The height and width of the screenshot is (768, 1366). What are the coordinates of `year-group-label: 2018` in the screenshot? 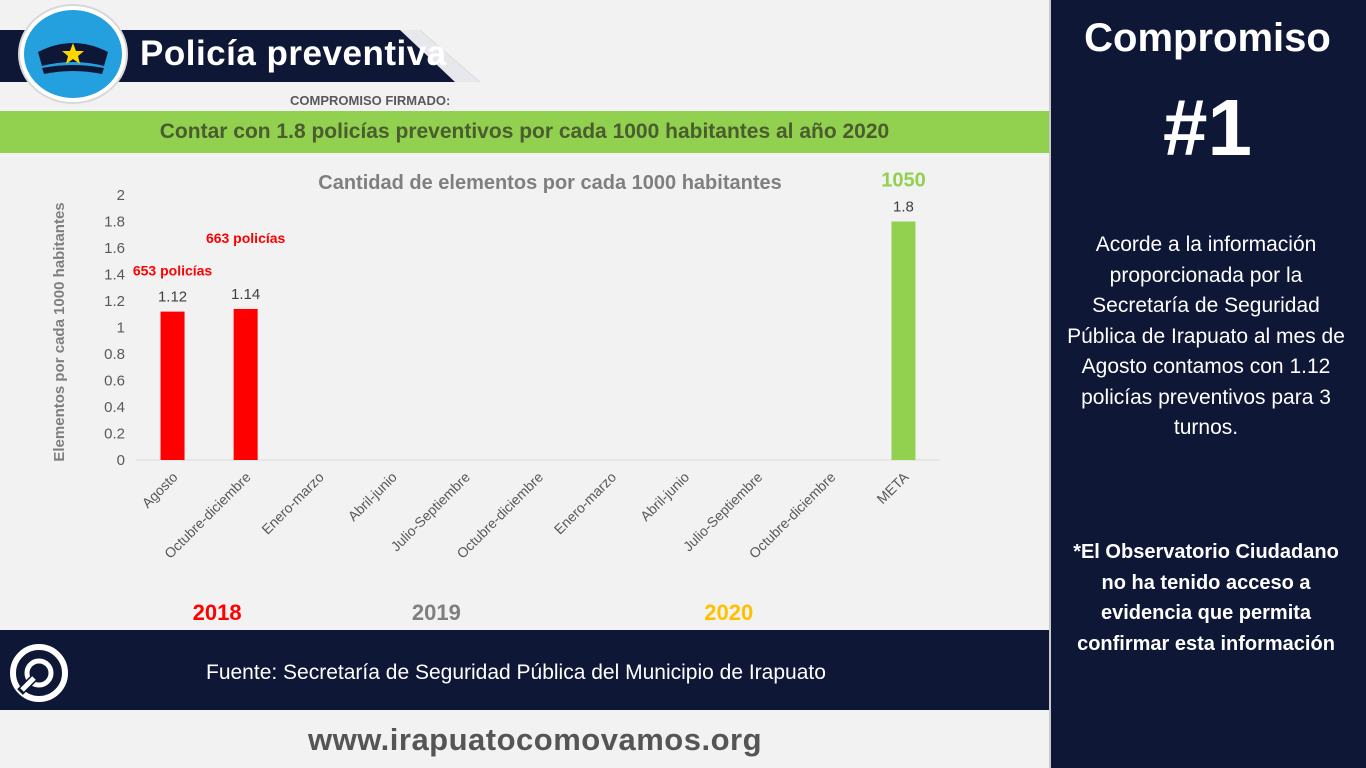 It's located at (217, 612).